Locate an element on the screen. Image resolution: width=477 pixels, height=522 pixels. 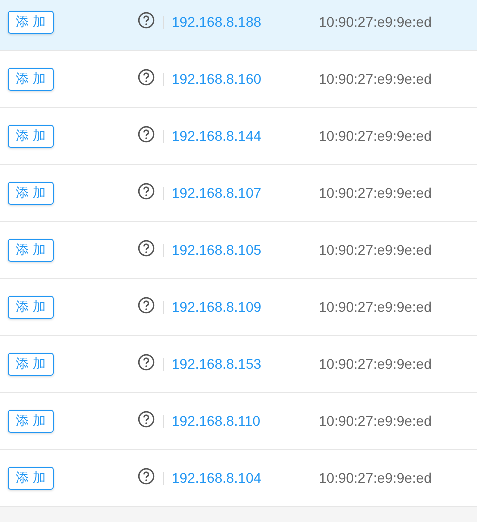
ip-address-link: 192.168.8.104 is located at coordinates (245, 478).